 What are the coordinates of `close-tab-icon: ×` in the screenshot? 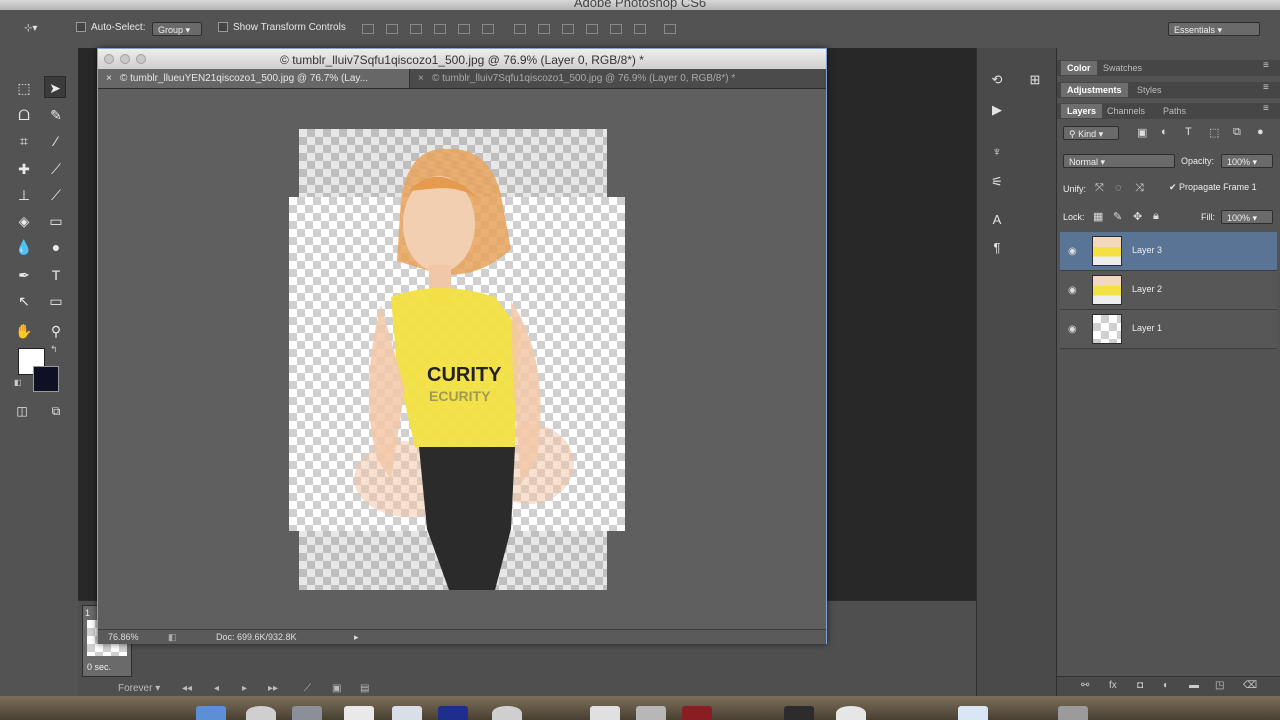 It's located at (109, 78).